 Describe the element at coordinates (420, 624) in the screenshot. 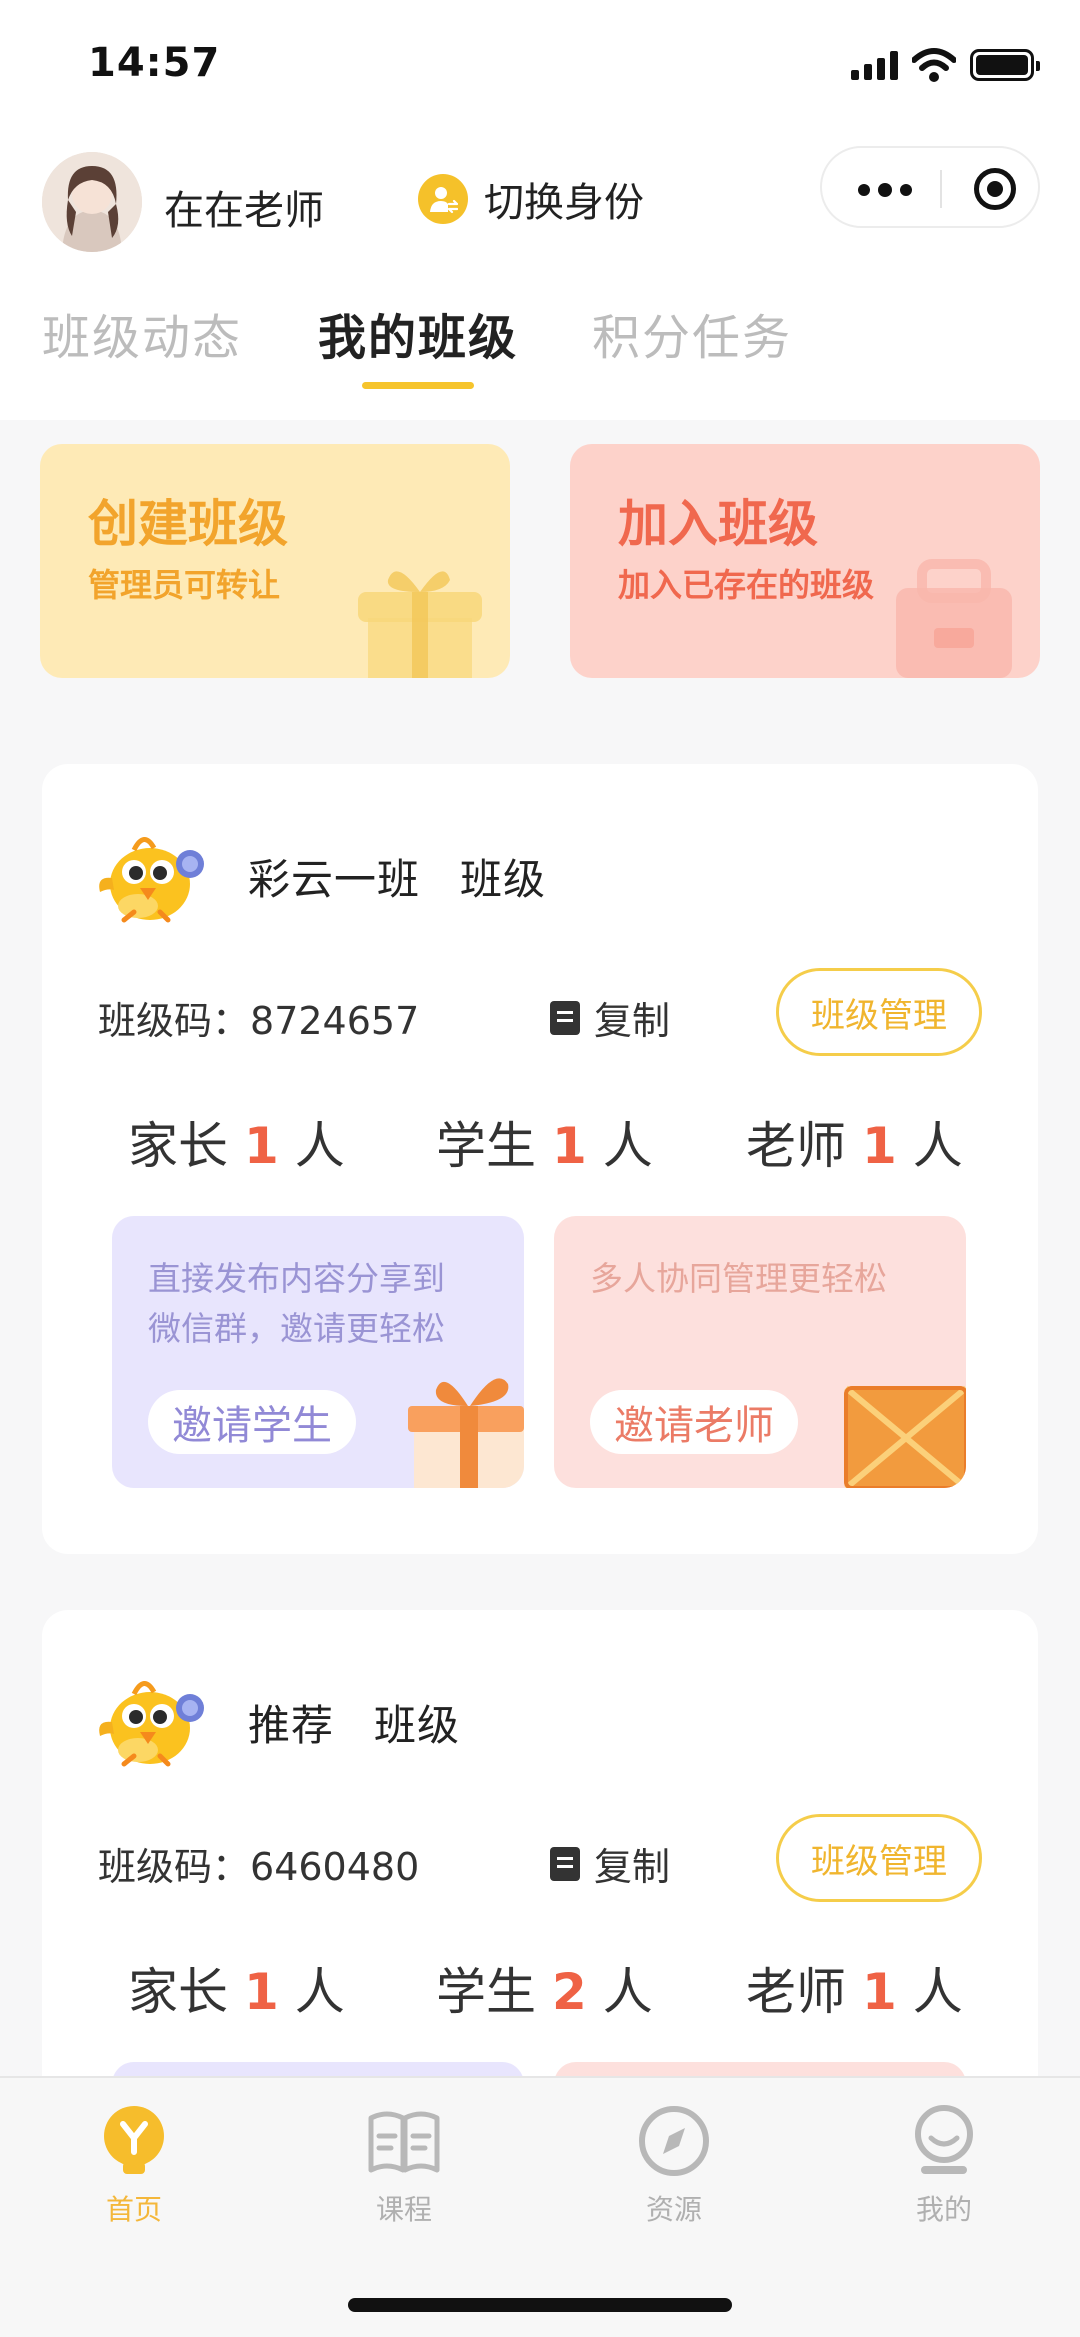

I see `gift-box-icon` at that location.